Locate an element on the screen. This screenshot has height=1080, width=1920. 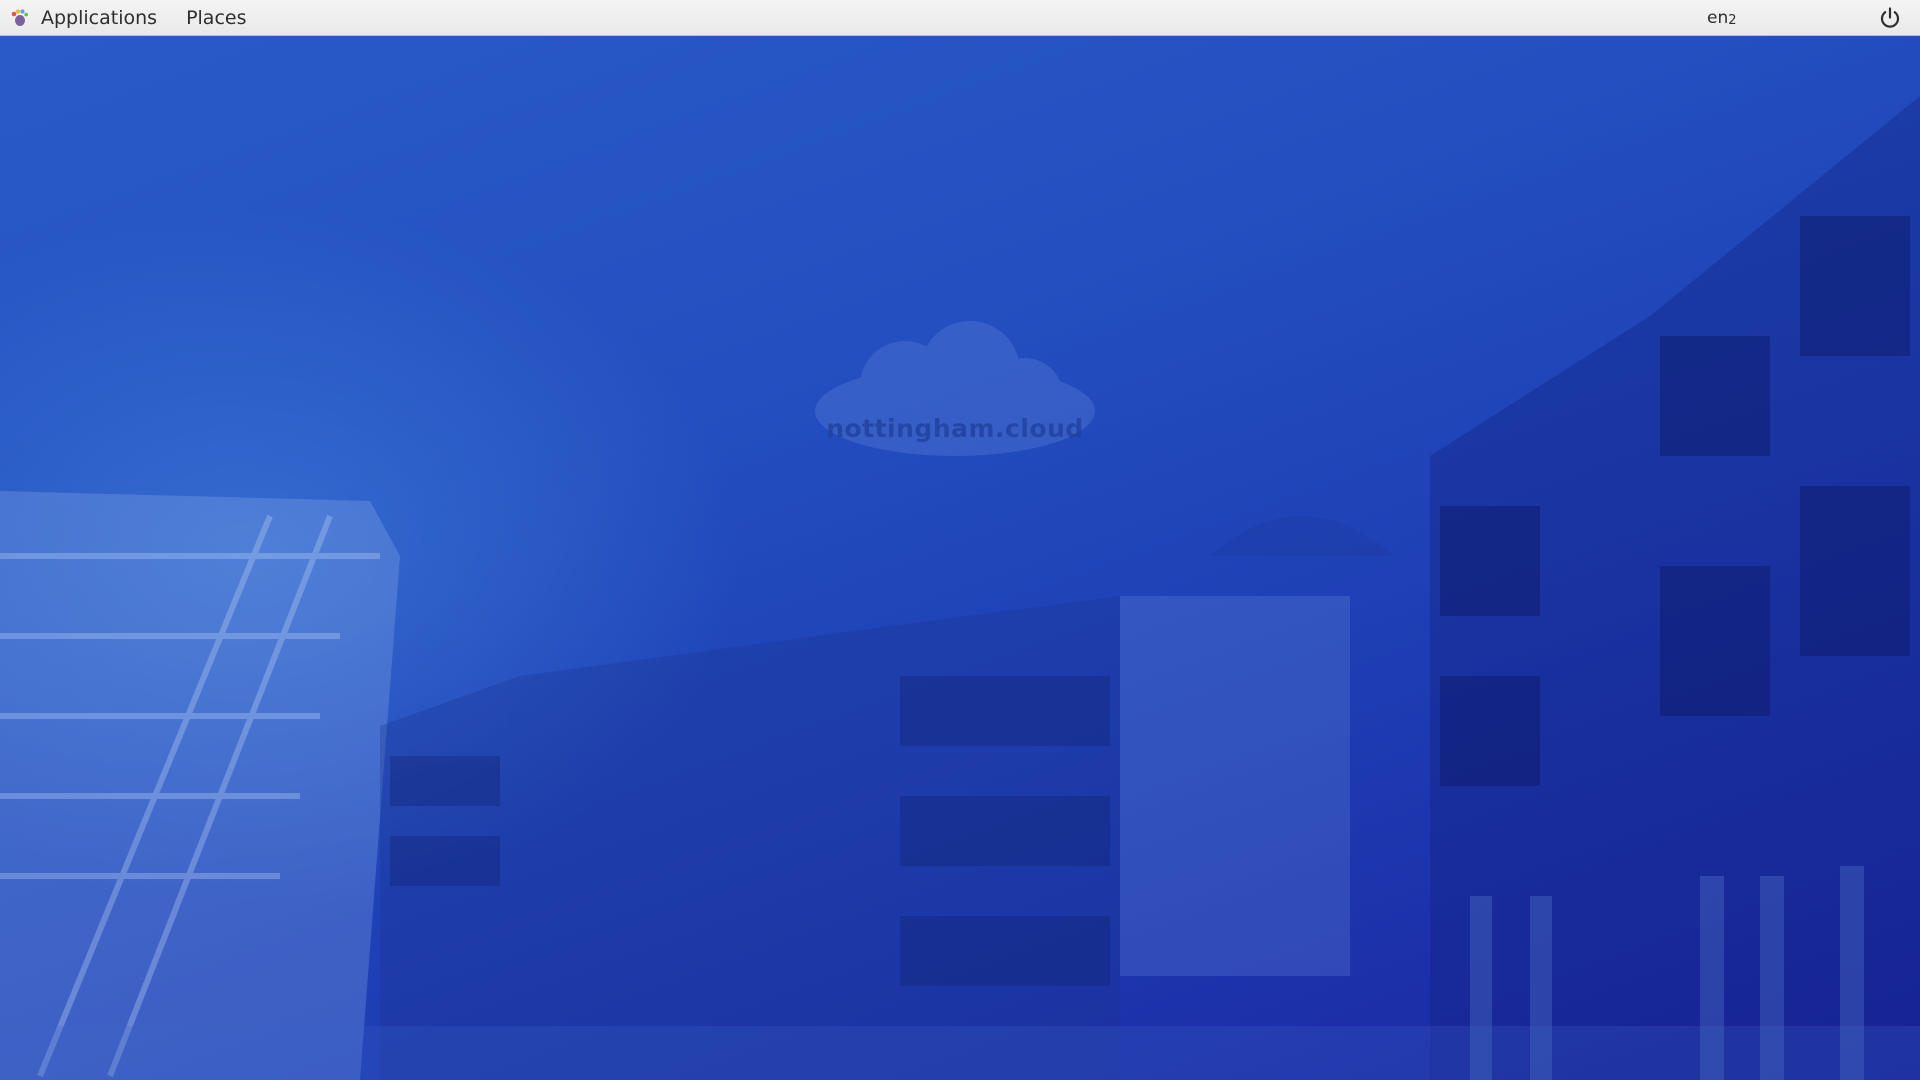
applications-menu: Applications is located at coordinates (83, 18).